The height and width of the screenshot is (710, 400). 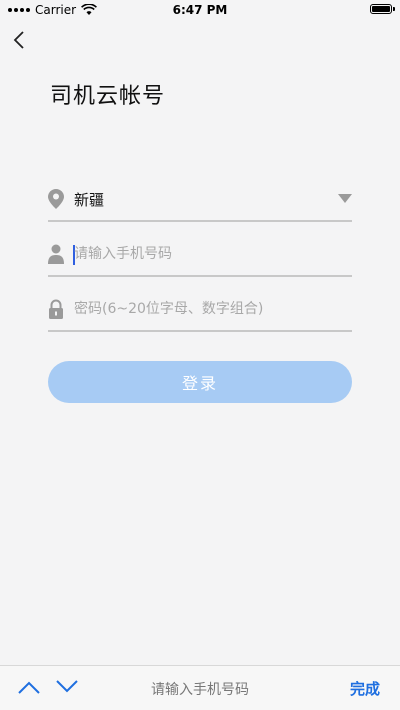 I want to click on phone-input, so click(x=209, y=254).